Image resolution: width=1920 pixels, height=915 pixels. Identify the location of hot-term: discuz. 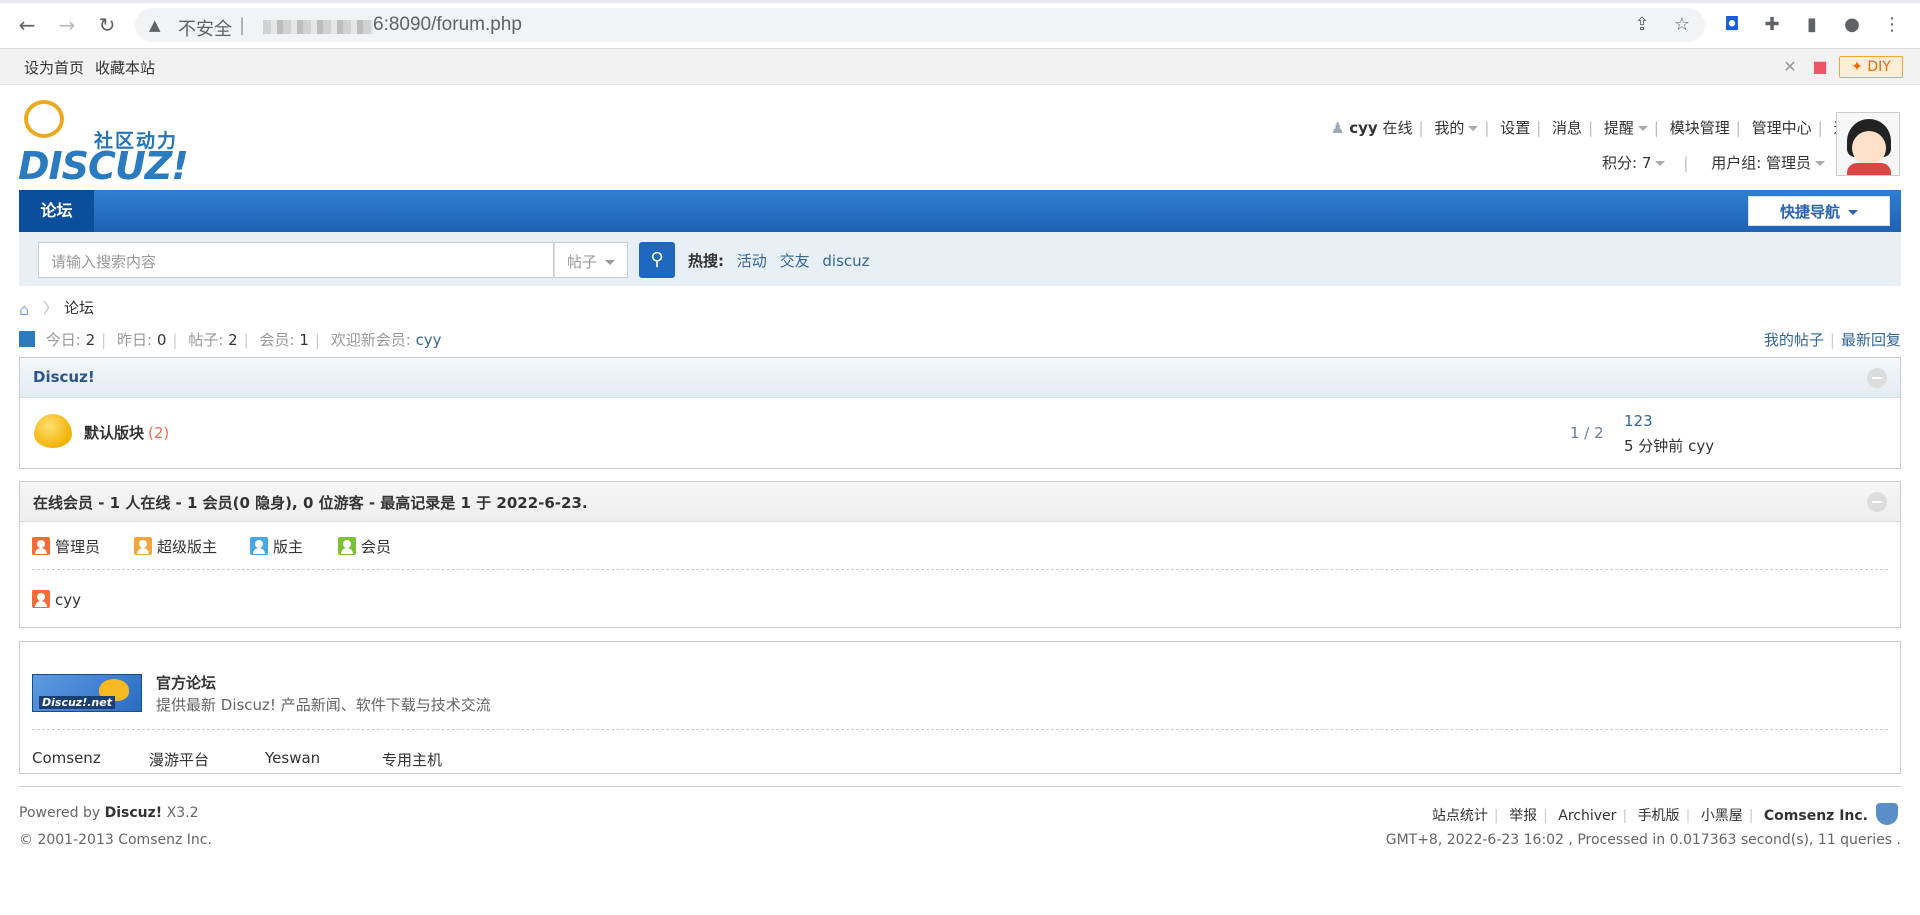
(845, 261).